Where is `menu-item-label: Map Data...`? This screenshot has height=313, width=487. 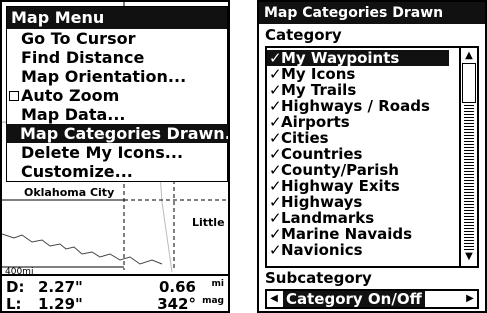 menu-item-label: Map Data... is located at coordinates (73, 114).